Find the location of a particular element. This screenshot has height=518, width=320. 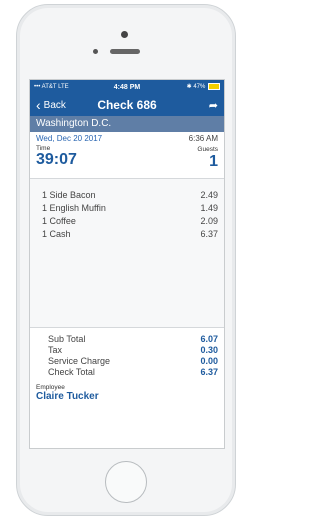

list-item: 1 Cash 6.37 is located at coordinates (127, 234).